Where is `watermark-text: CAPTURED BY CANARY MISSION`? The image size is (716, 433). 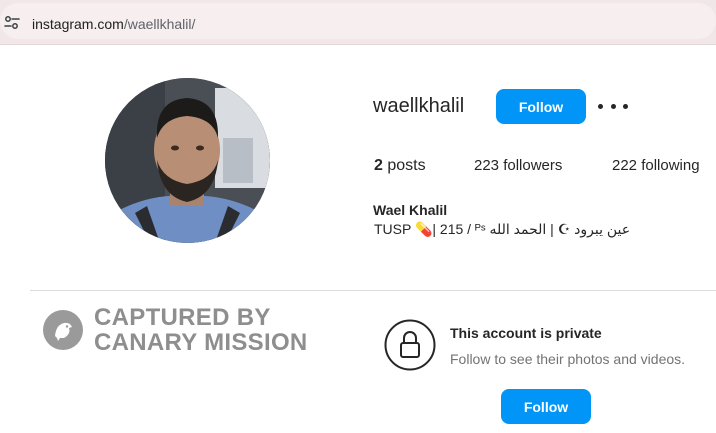 watermark-text: CAPTURED BY CANARY MISSION is located at coordinates (201, 330).